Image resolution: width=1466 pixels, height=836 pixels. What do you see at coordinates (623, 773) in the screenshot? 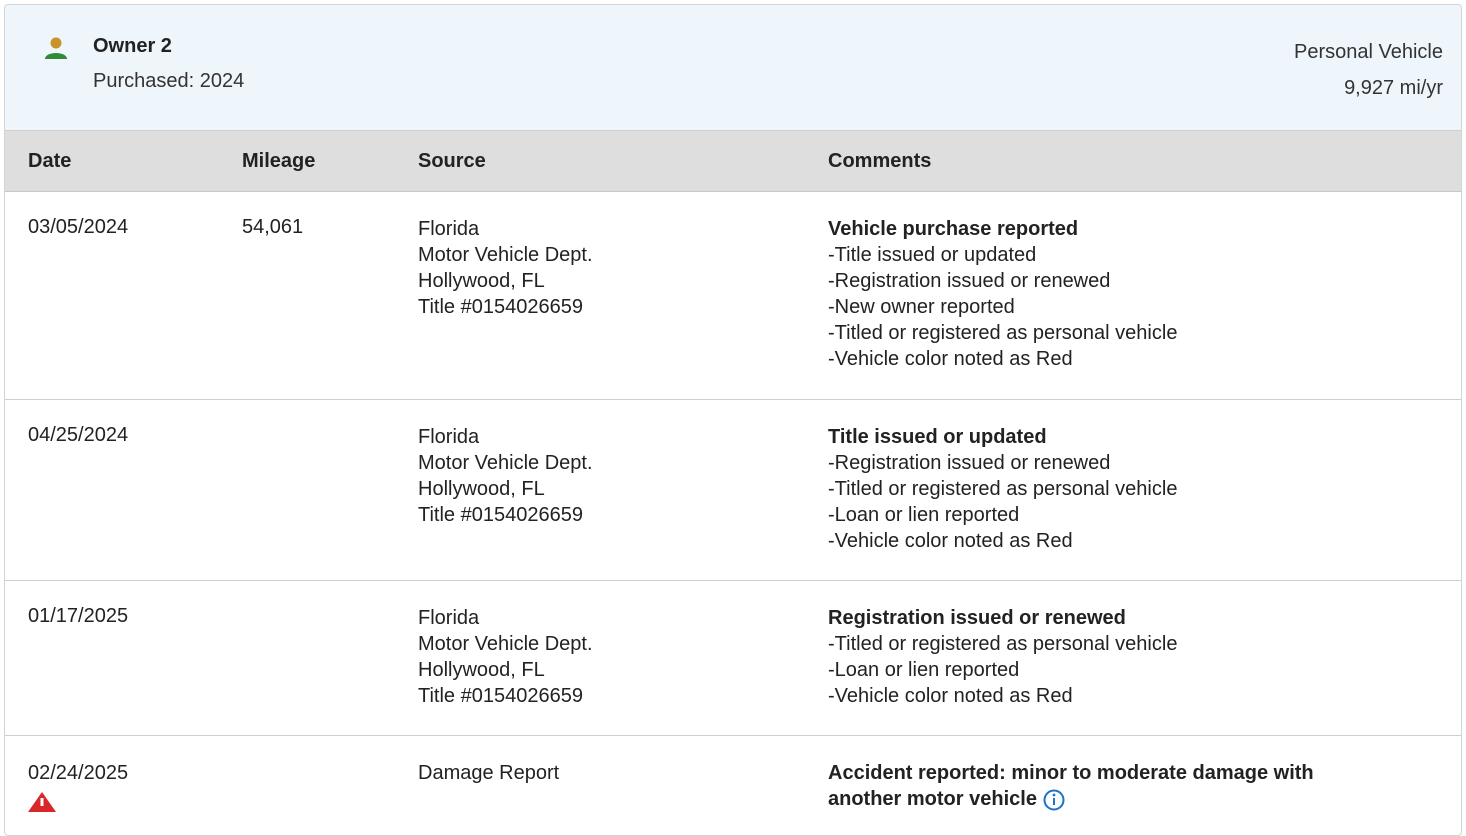
I see `source-line: Damage Report` at bounding box center [623, 773].